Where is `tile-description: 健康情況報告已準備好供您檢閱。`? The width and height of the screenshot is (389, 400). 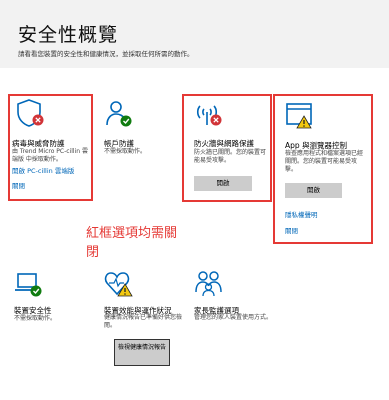
tile-description: 健康情況報告已準備好供您檢閱。 is located at coordinates (143, 321).